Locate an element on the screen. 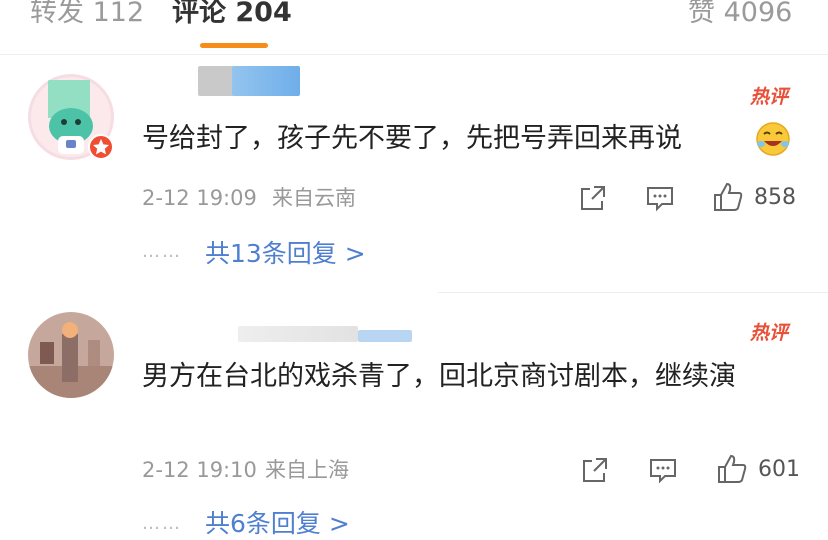 The image size is (828, 540). verified-badge-icon is located at coordinates (101, 147).